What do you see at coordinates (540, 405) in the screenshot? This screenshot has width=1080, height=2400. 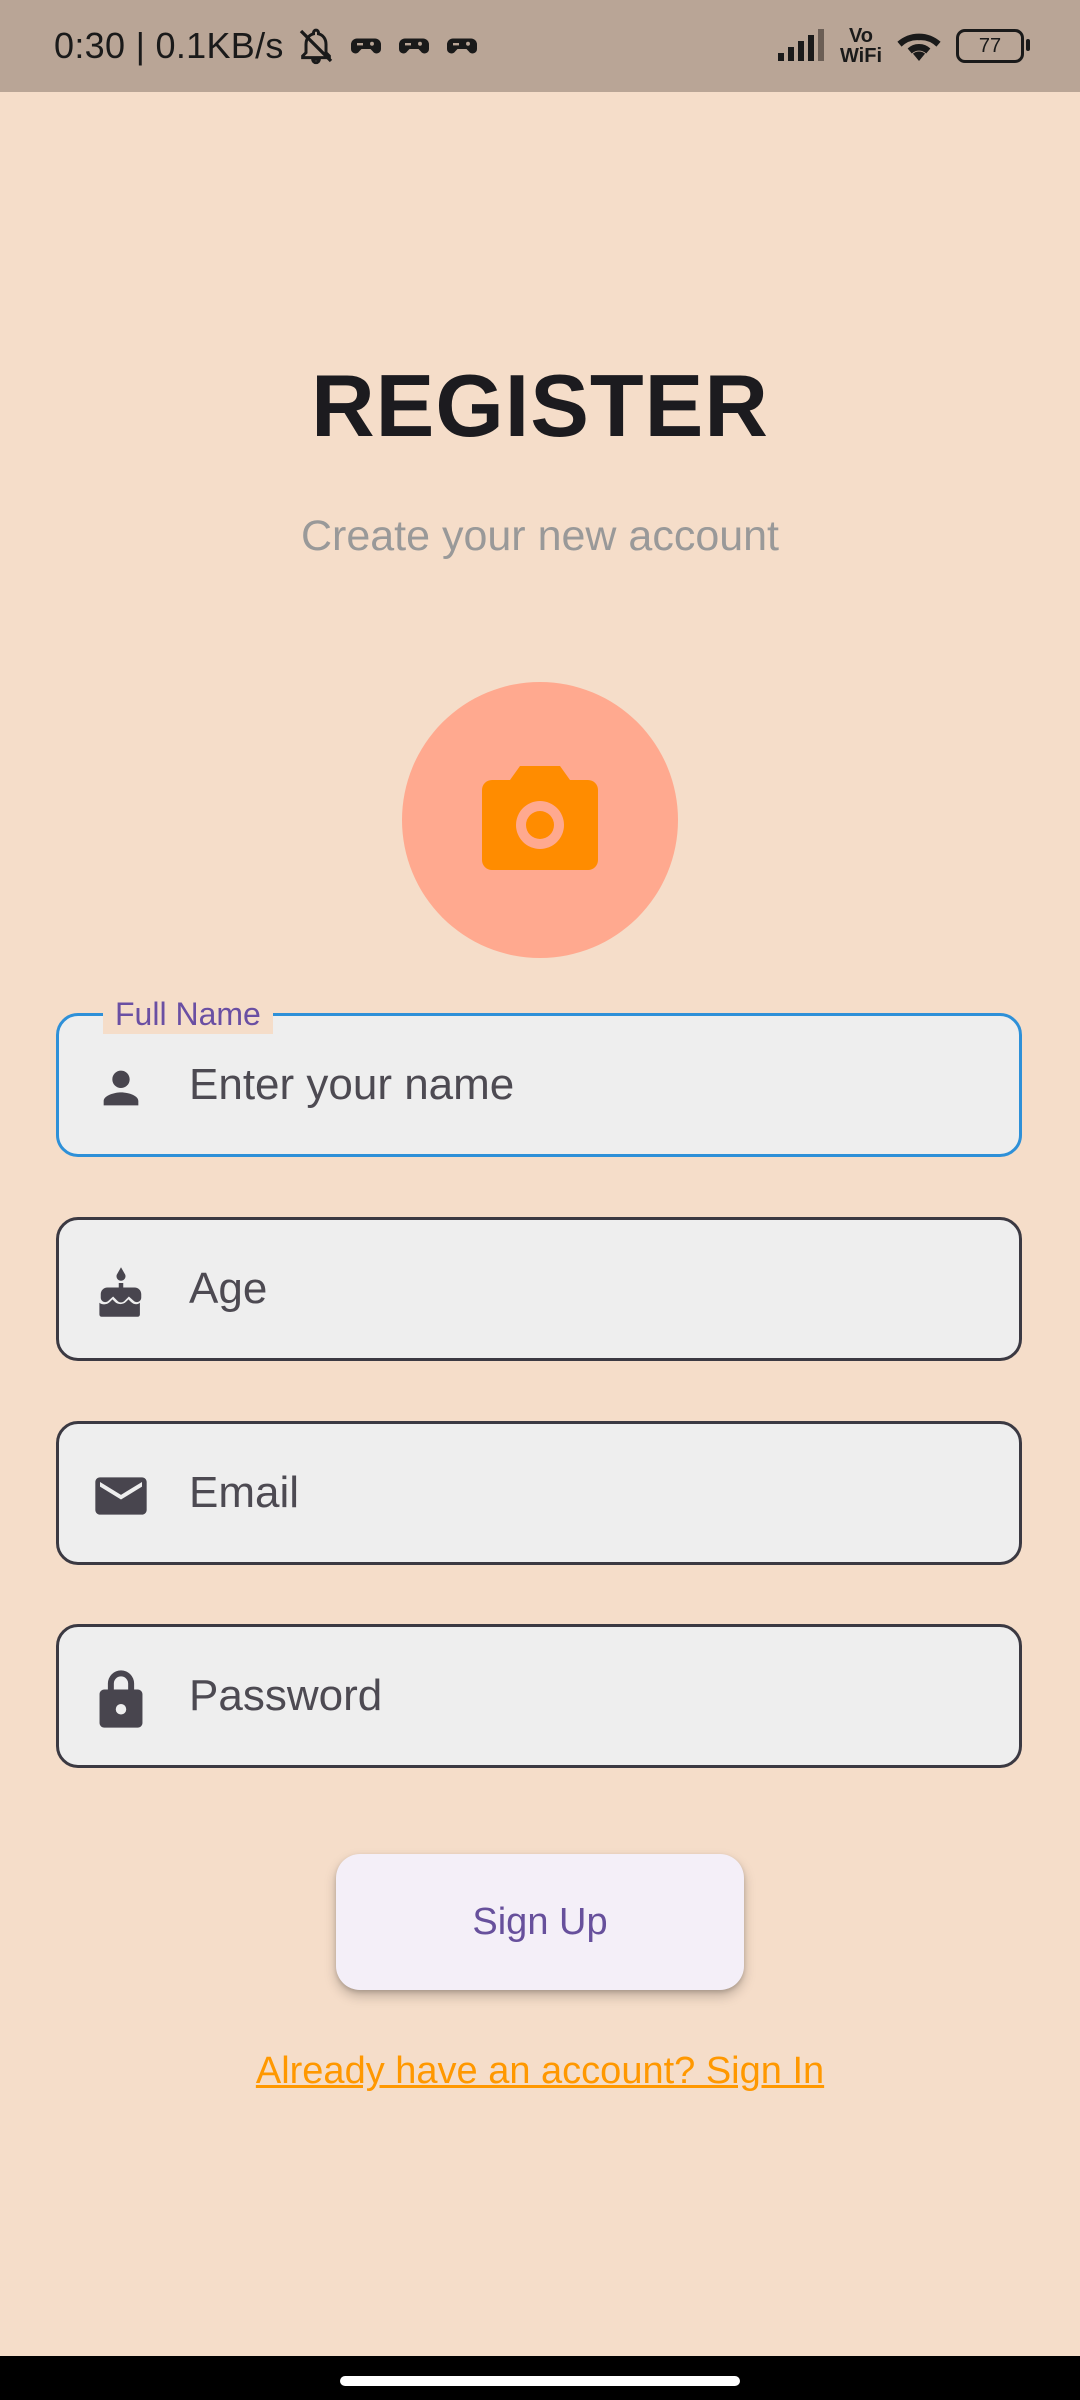 I see `page-title: REGISTER` at bounding box center [540, 405].